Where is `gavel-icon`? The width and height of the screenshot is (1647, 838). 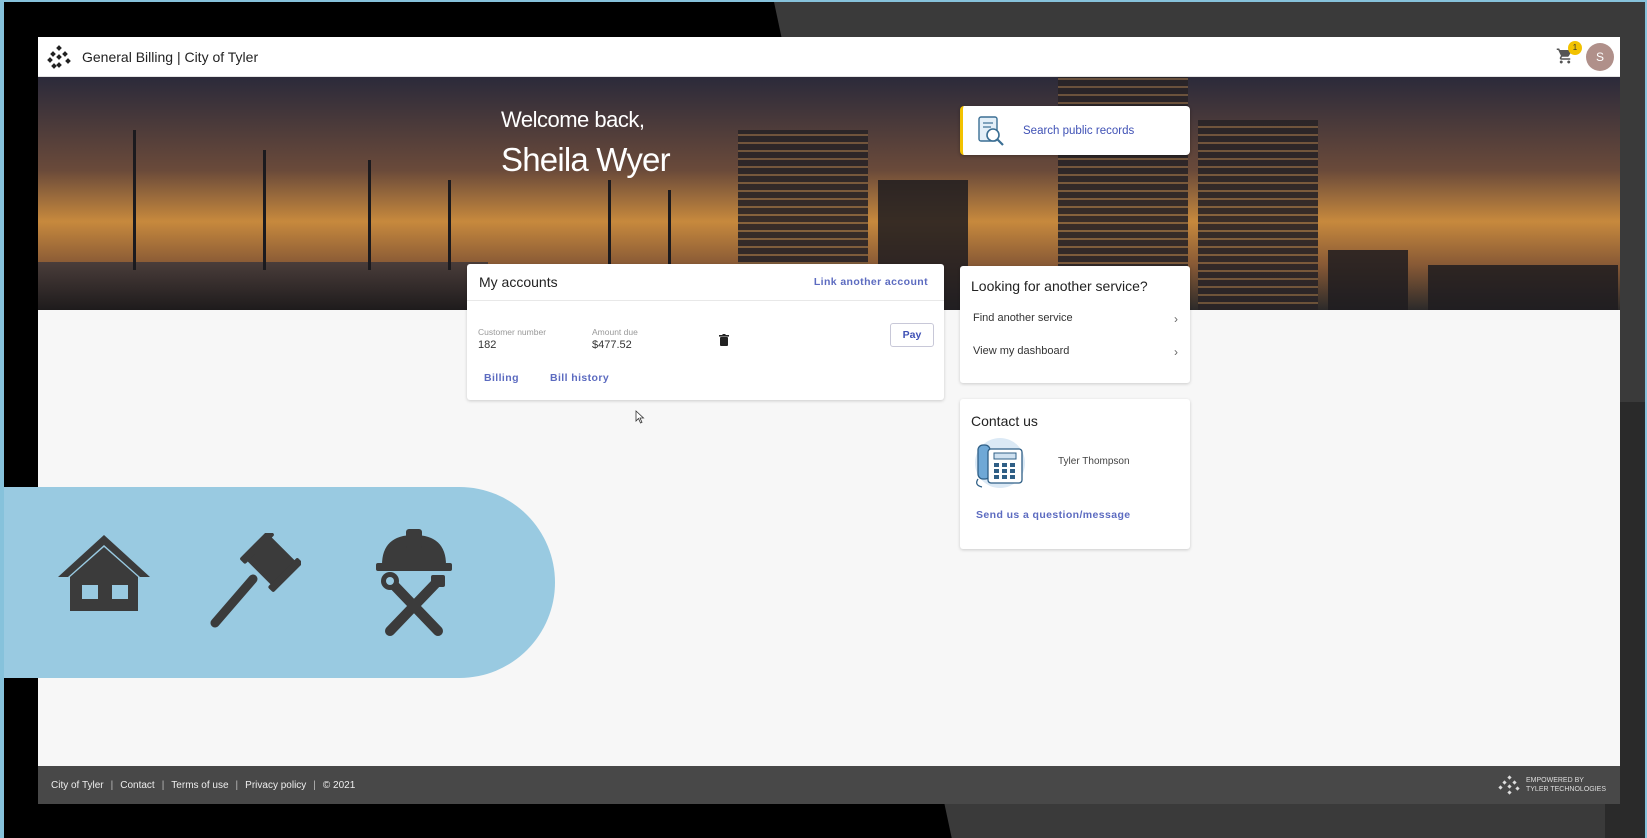 gavel-icon is located at coordinates (255, 580).